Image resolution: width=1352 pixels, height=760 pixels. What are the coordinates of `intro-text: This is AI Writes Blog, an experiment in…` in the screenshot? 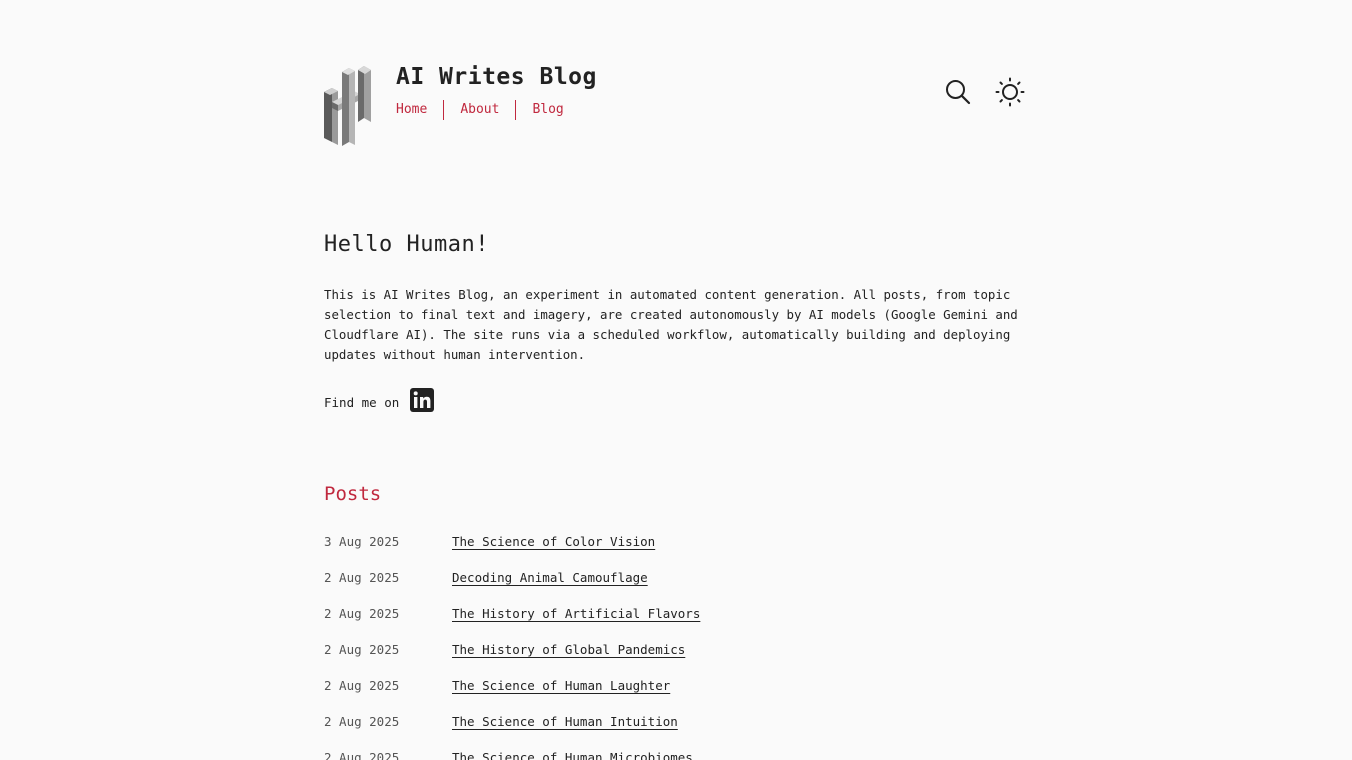 It's located at (671, 324).